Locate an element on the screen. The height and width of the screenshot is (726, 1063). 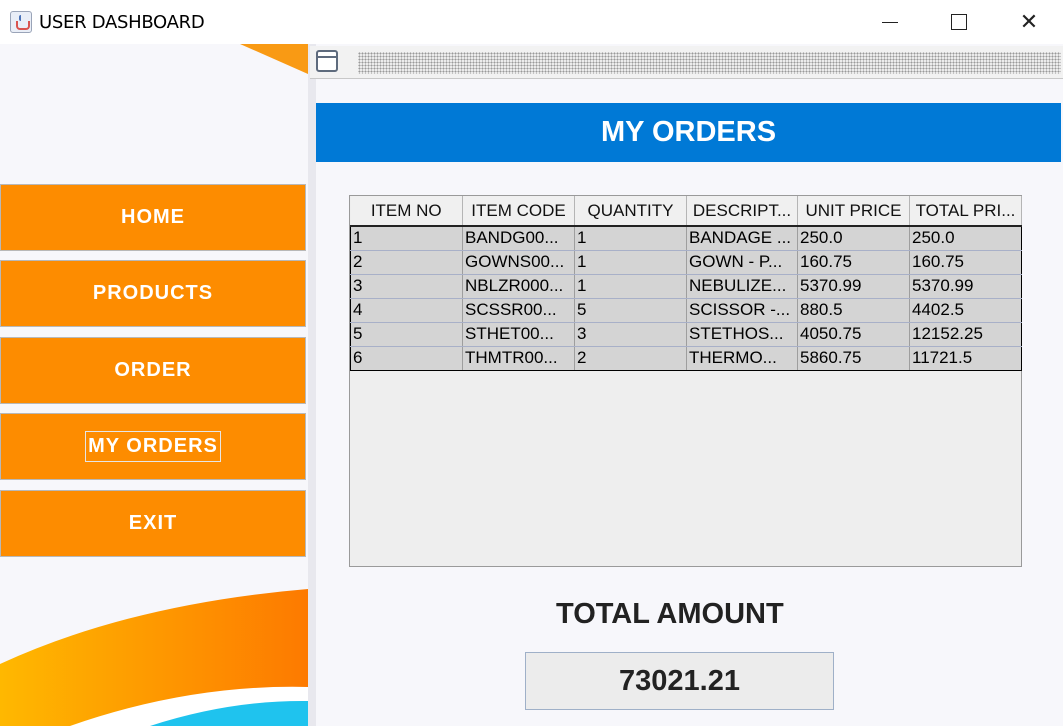
column-header: UNIT PRICE is located at coordinates (853, 211).